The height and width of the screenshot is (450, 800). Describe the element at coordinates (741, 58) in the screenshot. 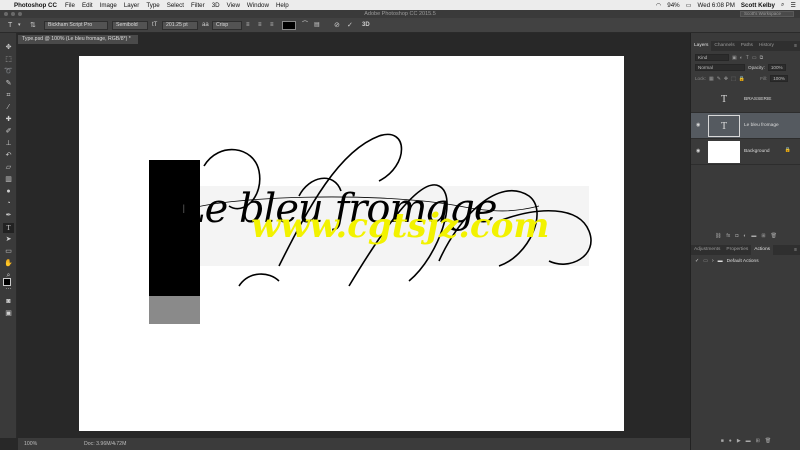

I see `filter-adjustment-icon: ◐` at that location.